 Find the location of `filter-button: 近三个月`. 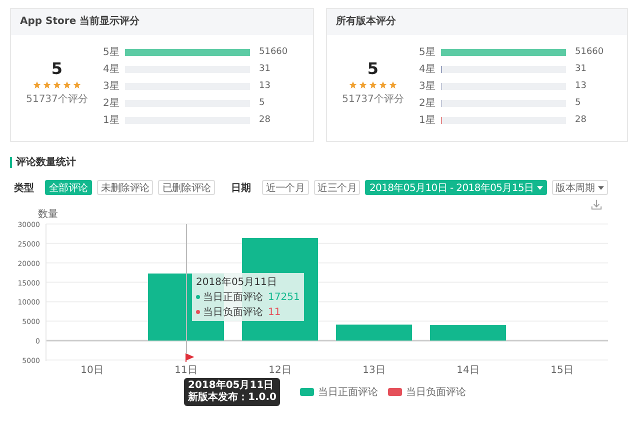

filter-button: 近三个月 is located at coordinates (337, 187).